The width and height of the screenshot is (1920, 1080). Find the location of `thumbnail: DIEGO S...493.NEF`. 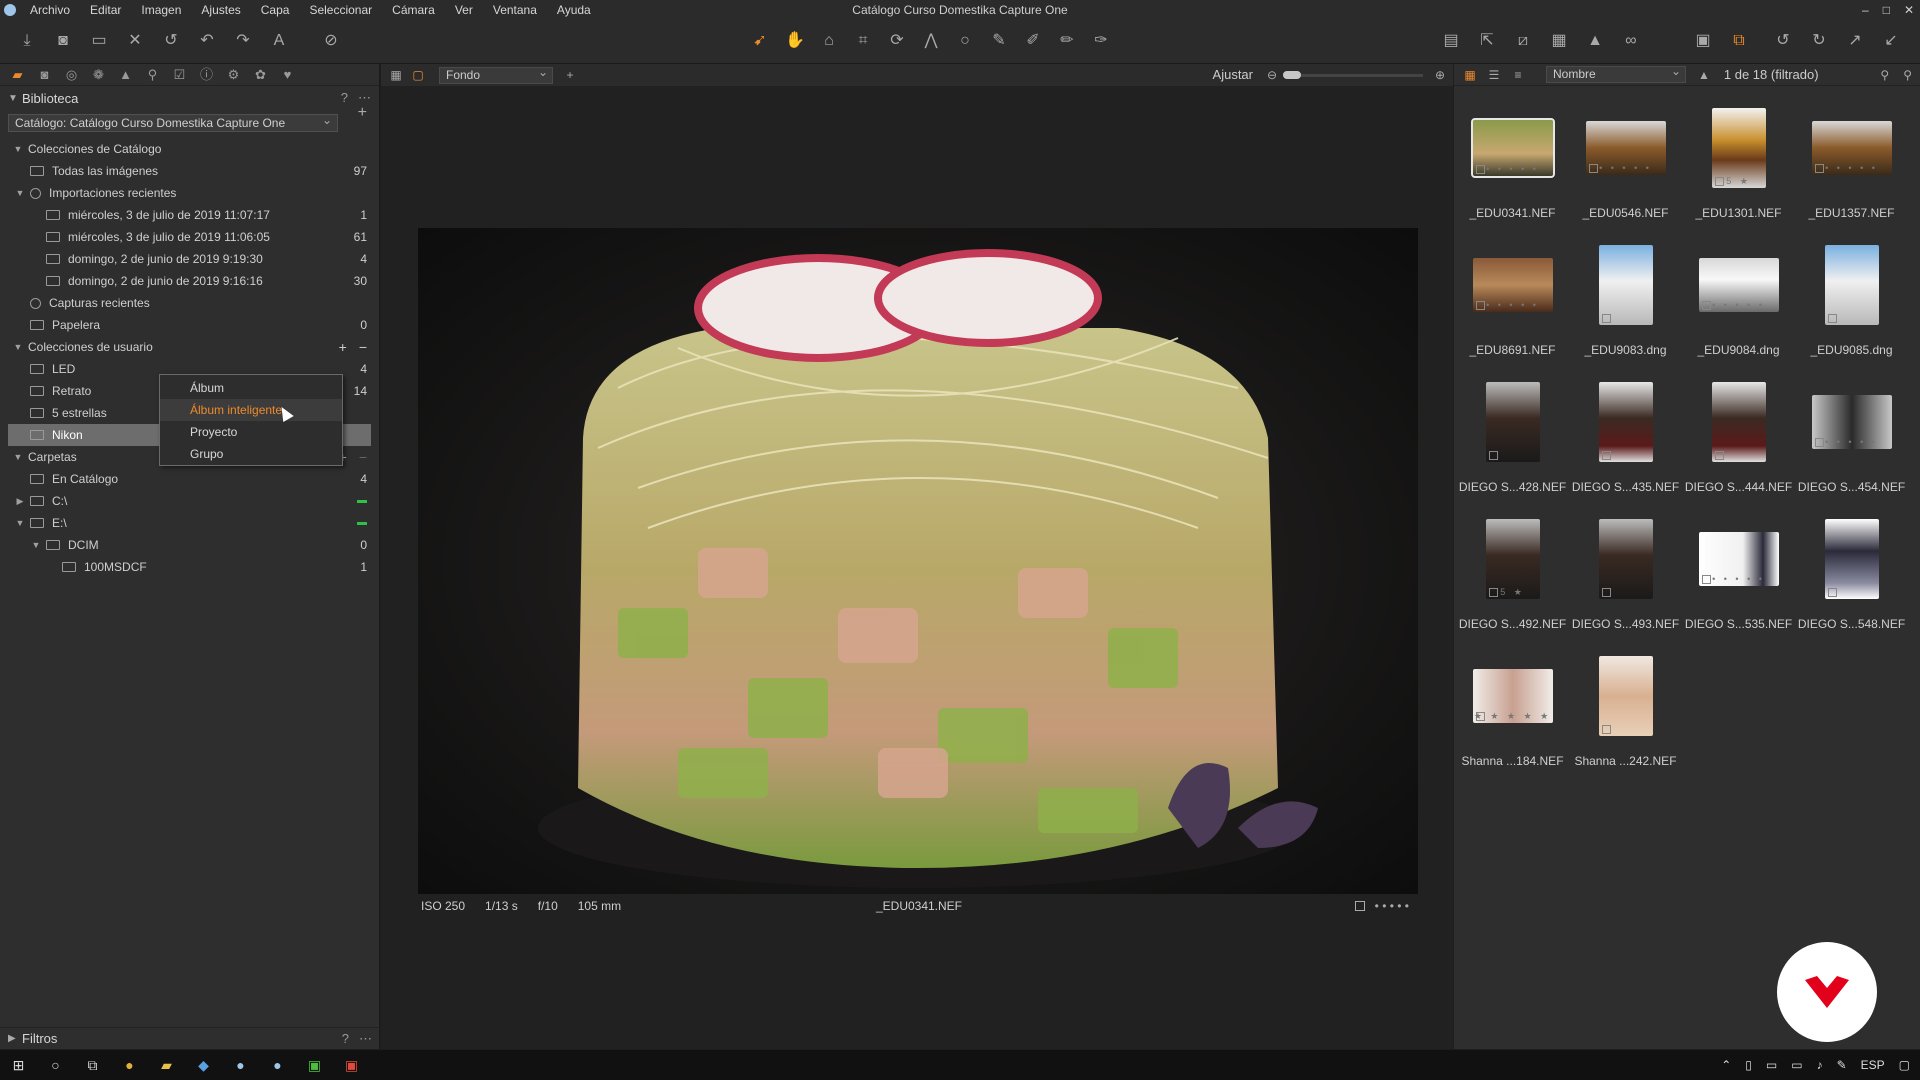

thumbnail: DIEGO S...493.NEF is located at coordinates (1625, 573).